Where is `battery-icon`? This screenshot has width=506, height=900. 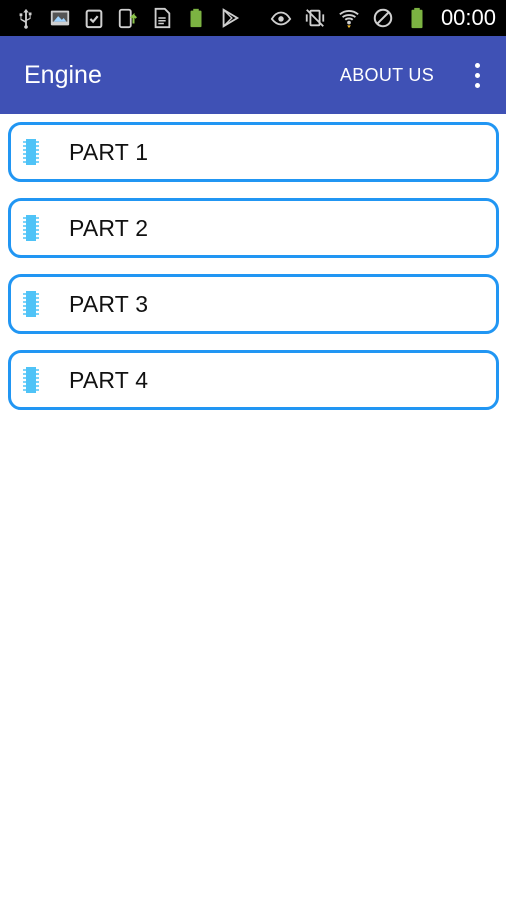 battery-icon is located at coordinates (417, 18).